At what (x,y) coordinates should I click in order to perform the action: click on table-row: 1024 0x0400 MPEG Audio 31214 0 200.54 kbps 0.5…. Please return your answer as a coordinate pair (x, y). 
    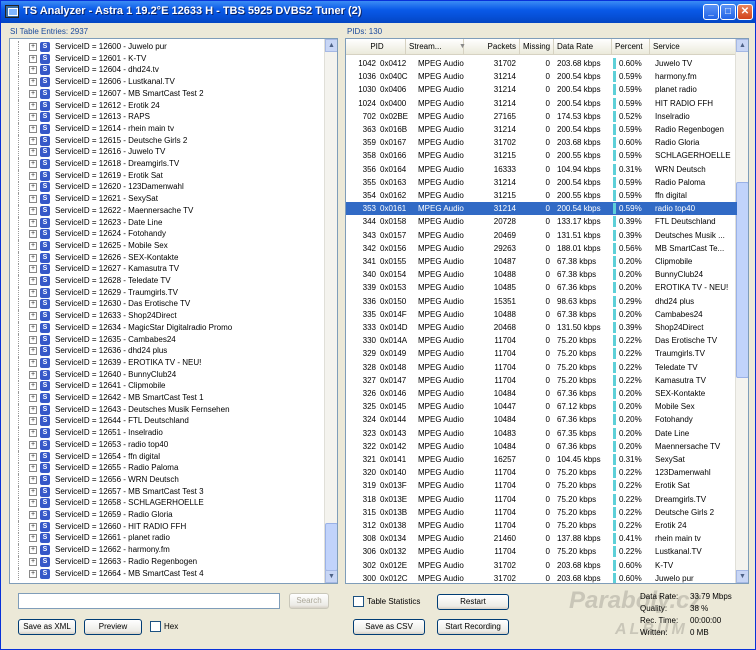
    Looking at the image, I should click on (541, 103).